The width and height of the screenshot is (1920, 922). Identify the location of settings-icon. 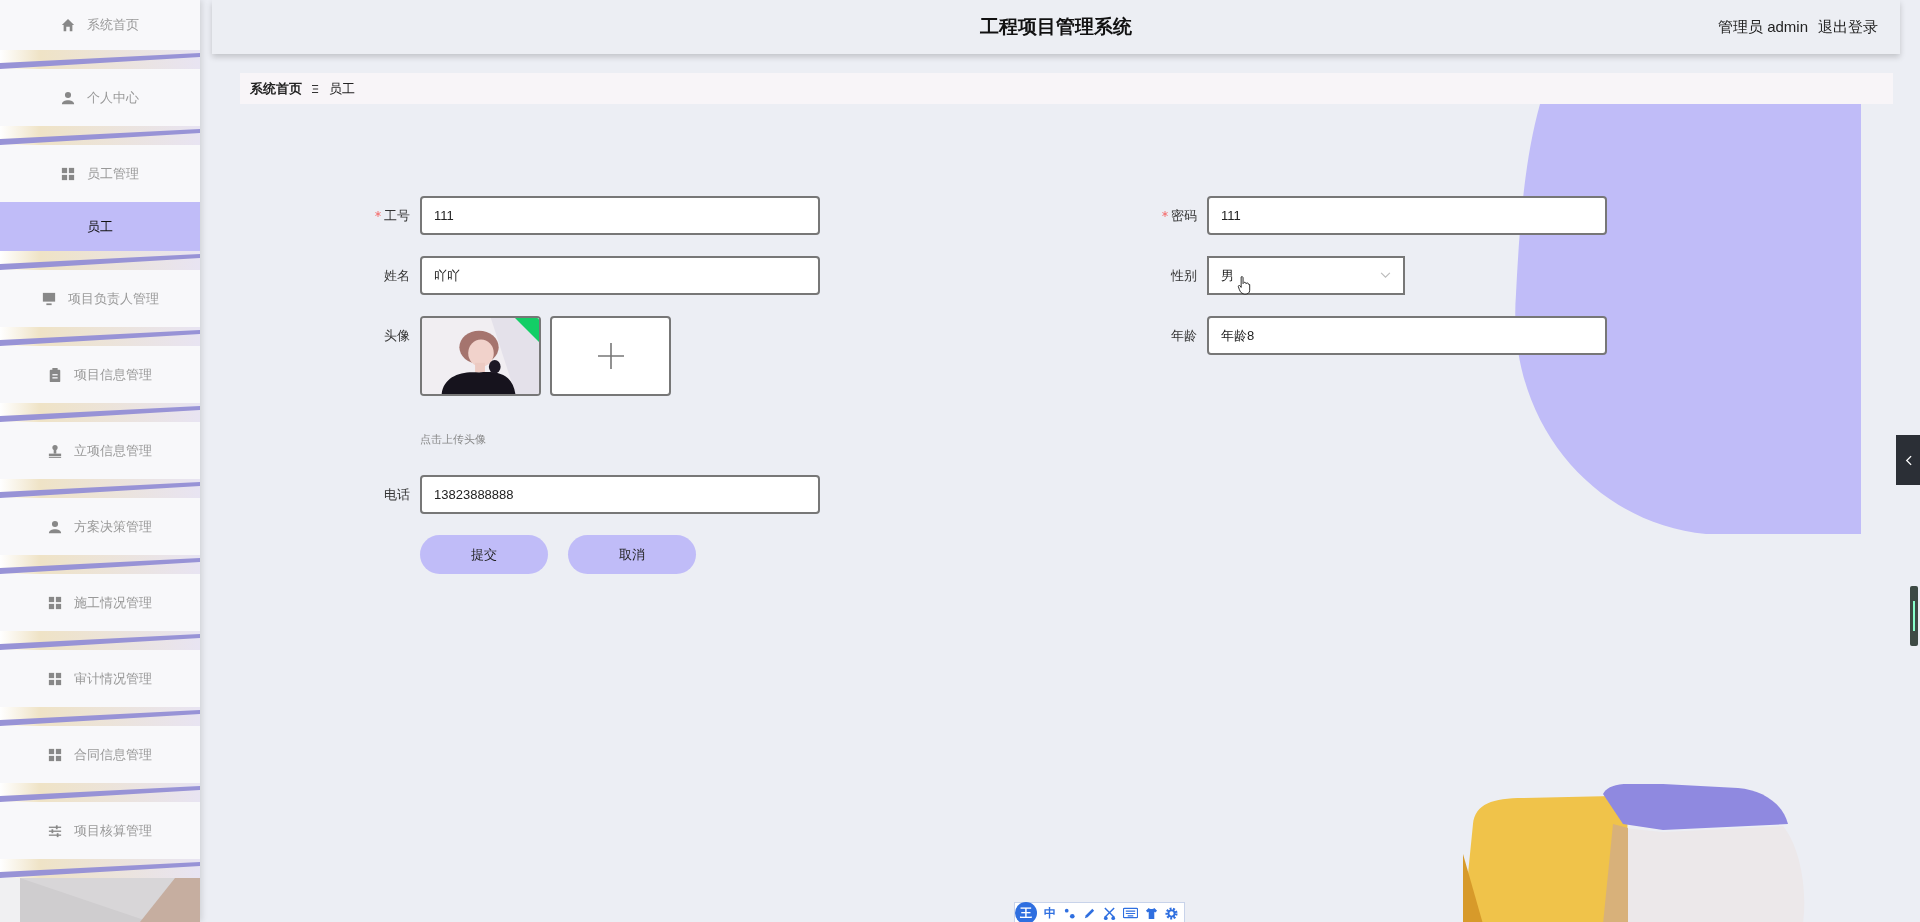
(1171, 913).